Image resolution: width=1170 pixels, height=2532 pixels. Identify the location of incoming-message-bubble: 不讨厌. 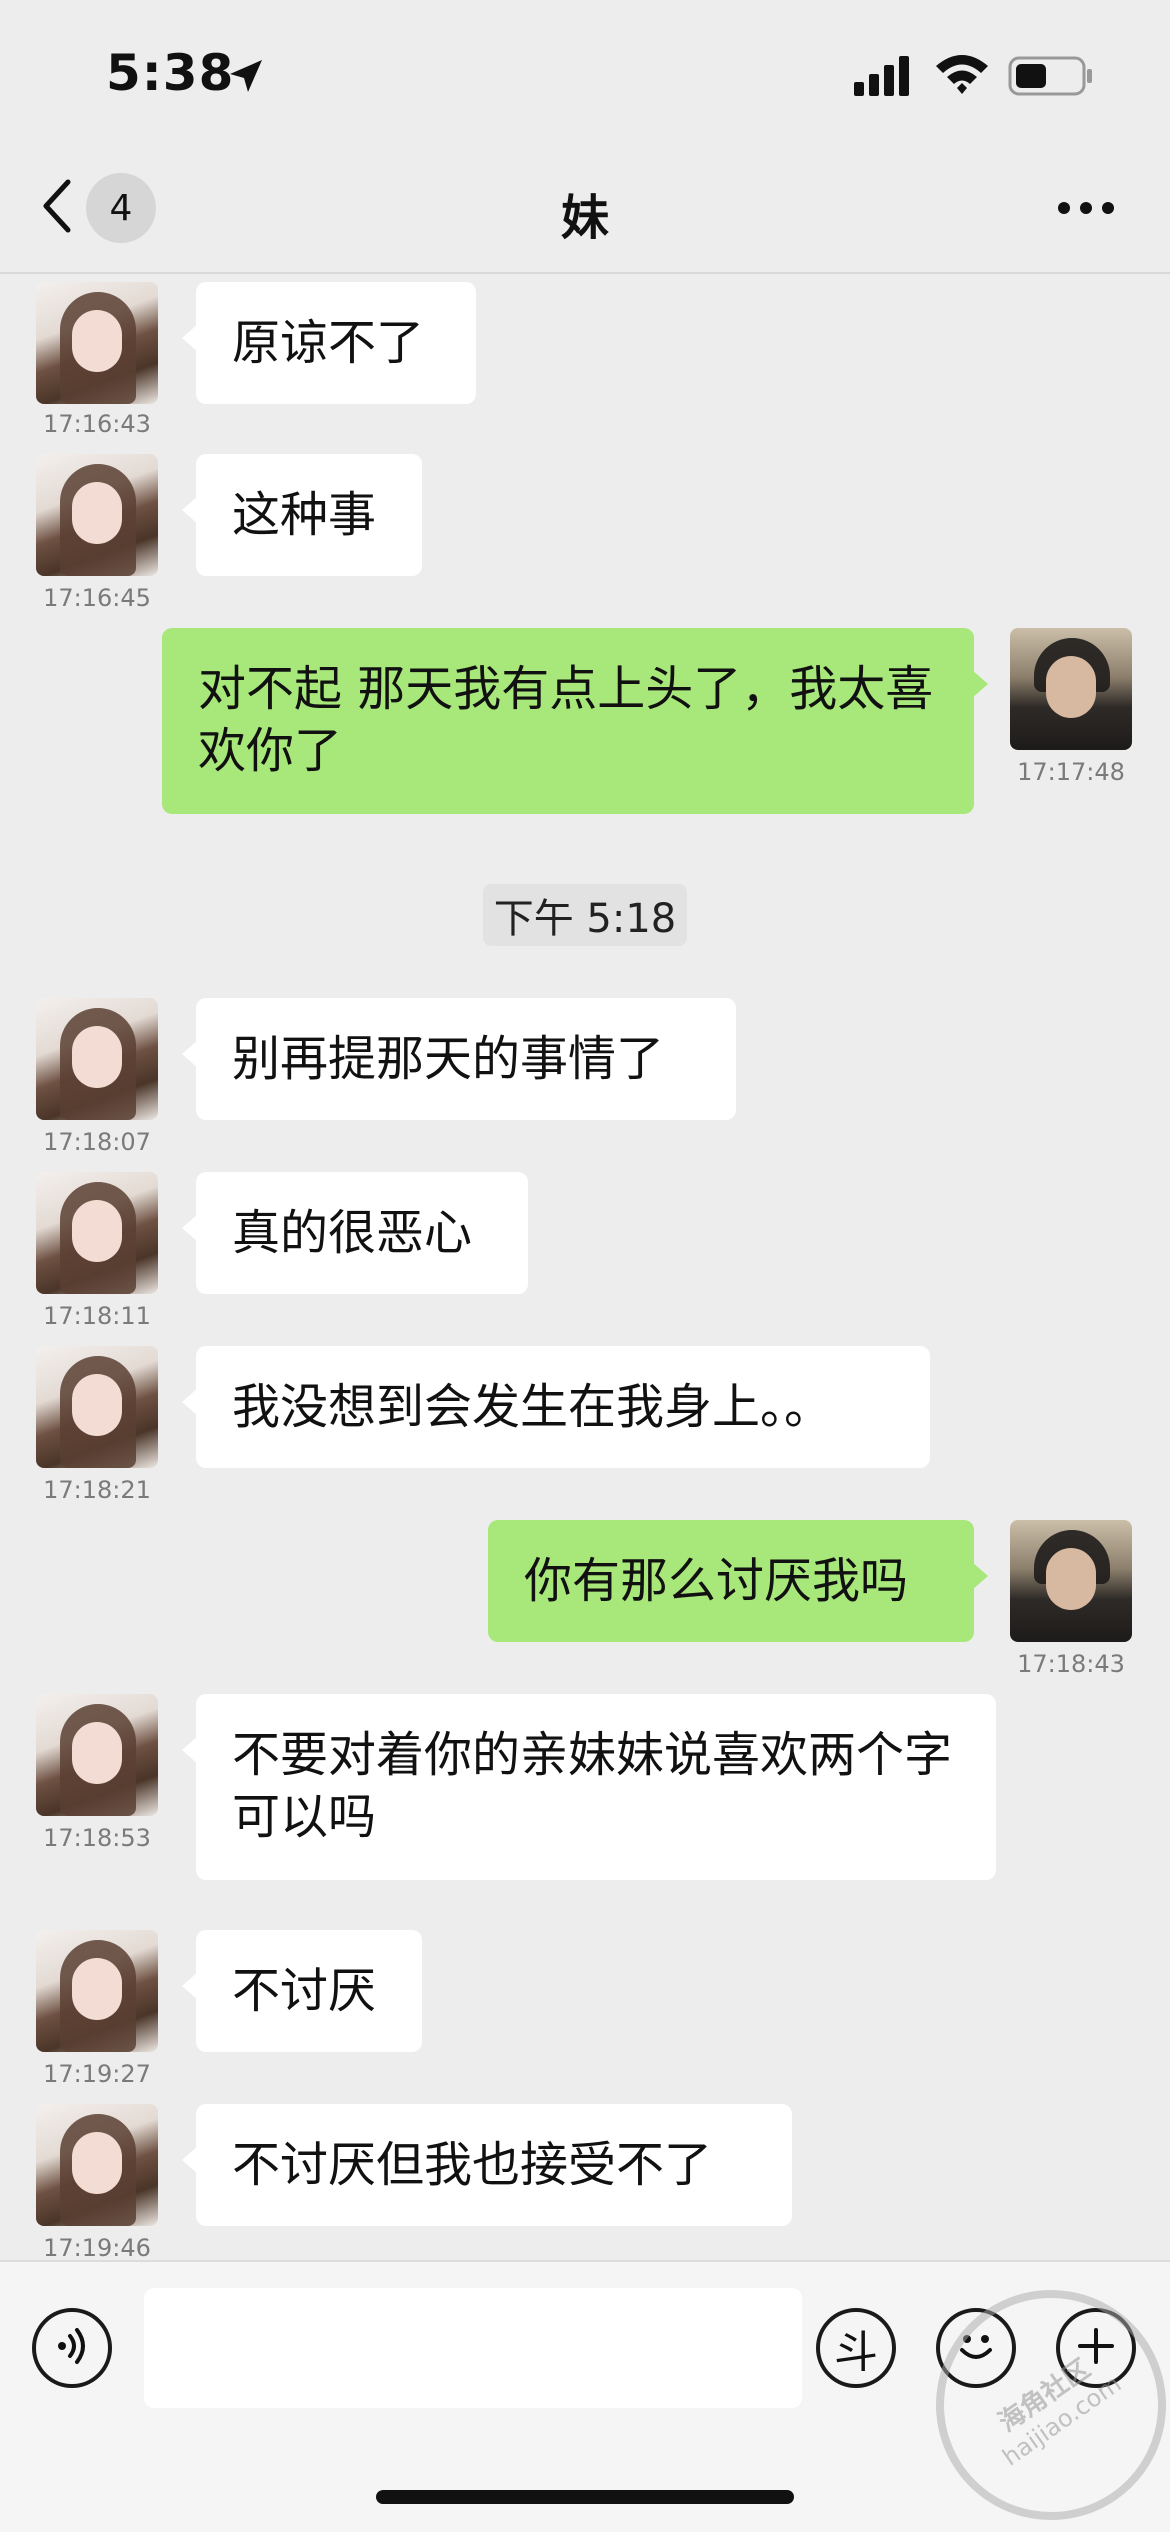
(302, 1991).